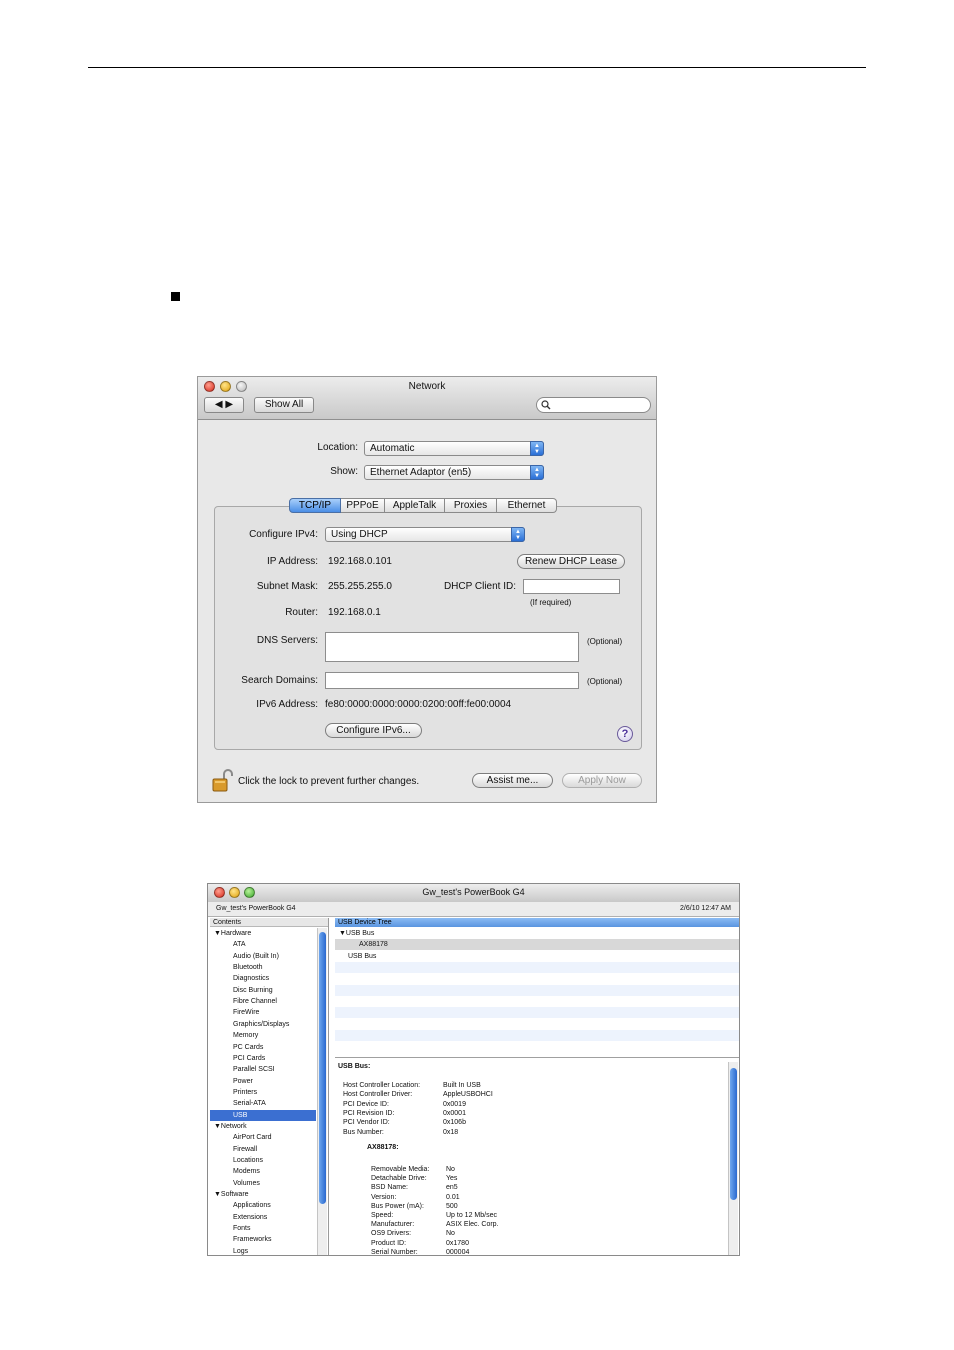 The height and width of the screenshot is (1350, 954). What do you see at coordinates (452, 647) in the screenshot?
I see `dns-servers-field` at bounding box center [452, 647].